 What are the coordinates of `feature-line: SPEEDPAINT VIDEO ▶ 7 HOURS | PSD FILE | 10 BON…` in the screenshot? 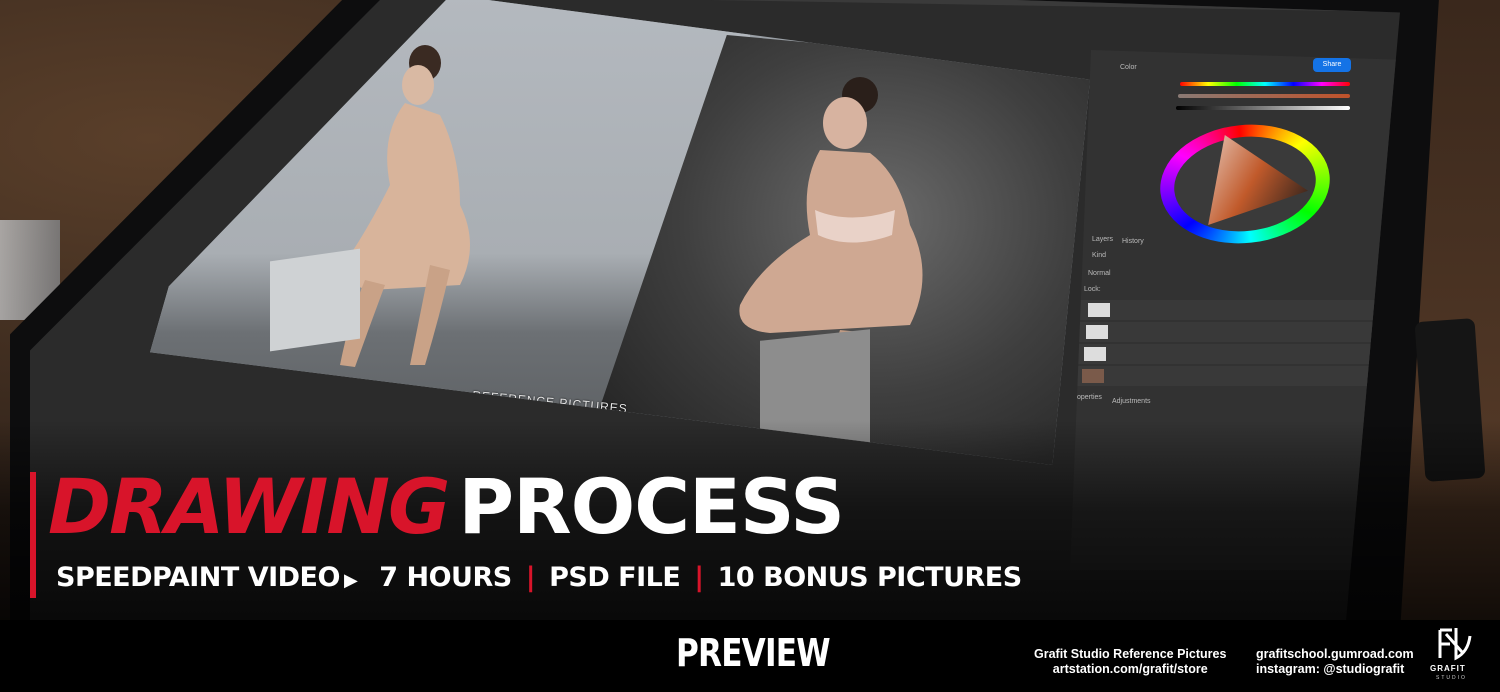 It's located at (539, 577).